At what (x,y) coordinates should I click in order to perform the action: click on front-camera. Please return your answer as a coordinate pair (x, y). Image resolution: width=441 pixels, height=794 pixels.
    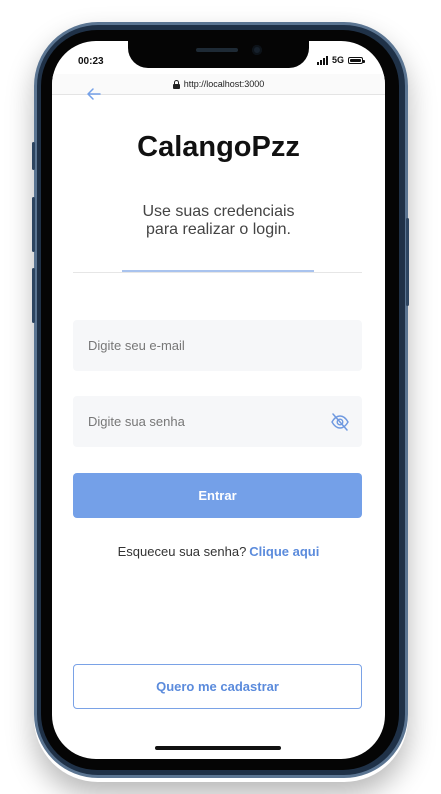
    Looking at the image, I should click on (257, 50).